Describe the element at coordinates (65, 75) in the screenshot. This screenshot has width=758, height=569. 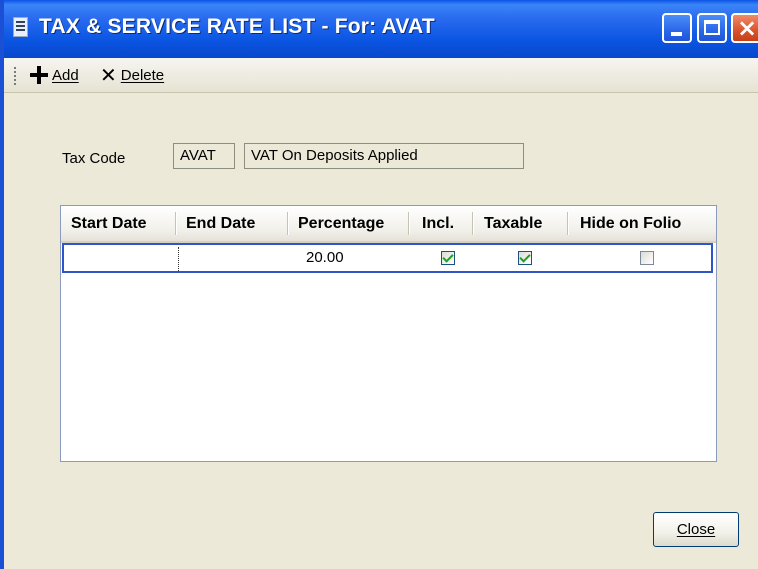
I see `add-button-label: Add` at that location.